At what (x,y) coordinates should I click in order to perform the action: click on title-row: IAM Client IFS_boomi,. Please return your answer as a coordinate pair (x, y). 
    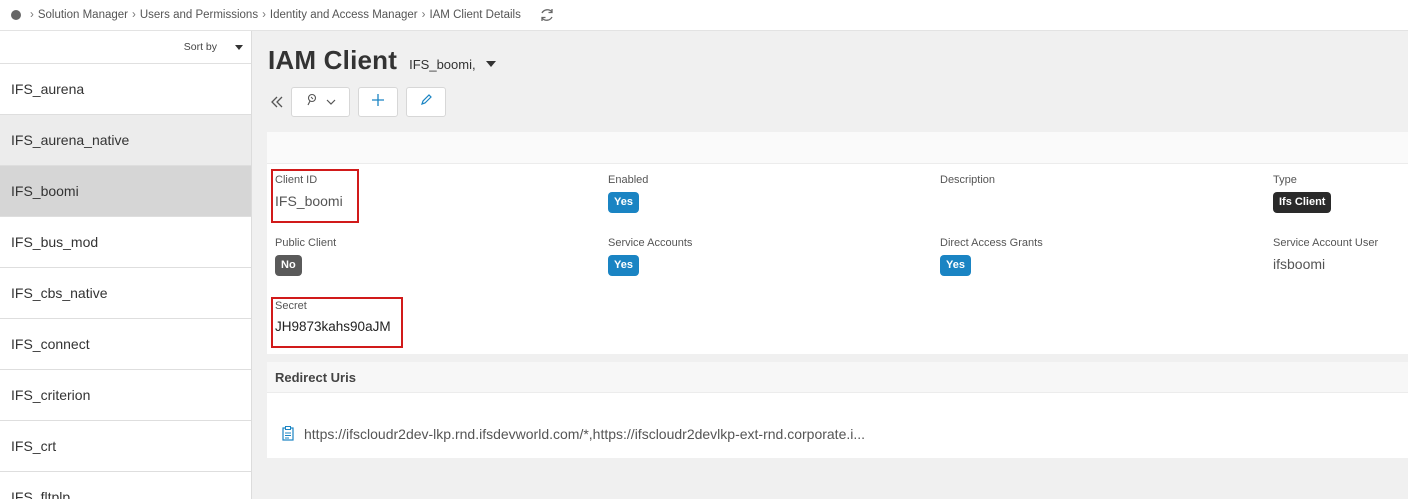
    Looking at the image, I should click on (382, 60).